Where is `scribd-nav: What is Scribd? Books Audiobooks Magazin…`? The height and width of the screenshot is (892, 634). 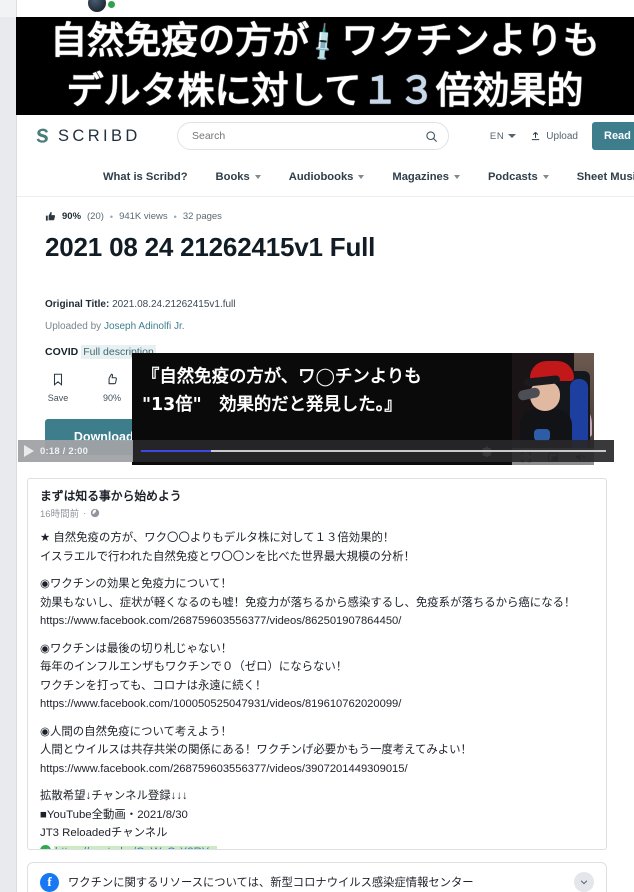 scribd-nav: What is Scribd? Books Audiobooks Magazin… is located at coordinates (325, 177).